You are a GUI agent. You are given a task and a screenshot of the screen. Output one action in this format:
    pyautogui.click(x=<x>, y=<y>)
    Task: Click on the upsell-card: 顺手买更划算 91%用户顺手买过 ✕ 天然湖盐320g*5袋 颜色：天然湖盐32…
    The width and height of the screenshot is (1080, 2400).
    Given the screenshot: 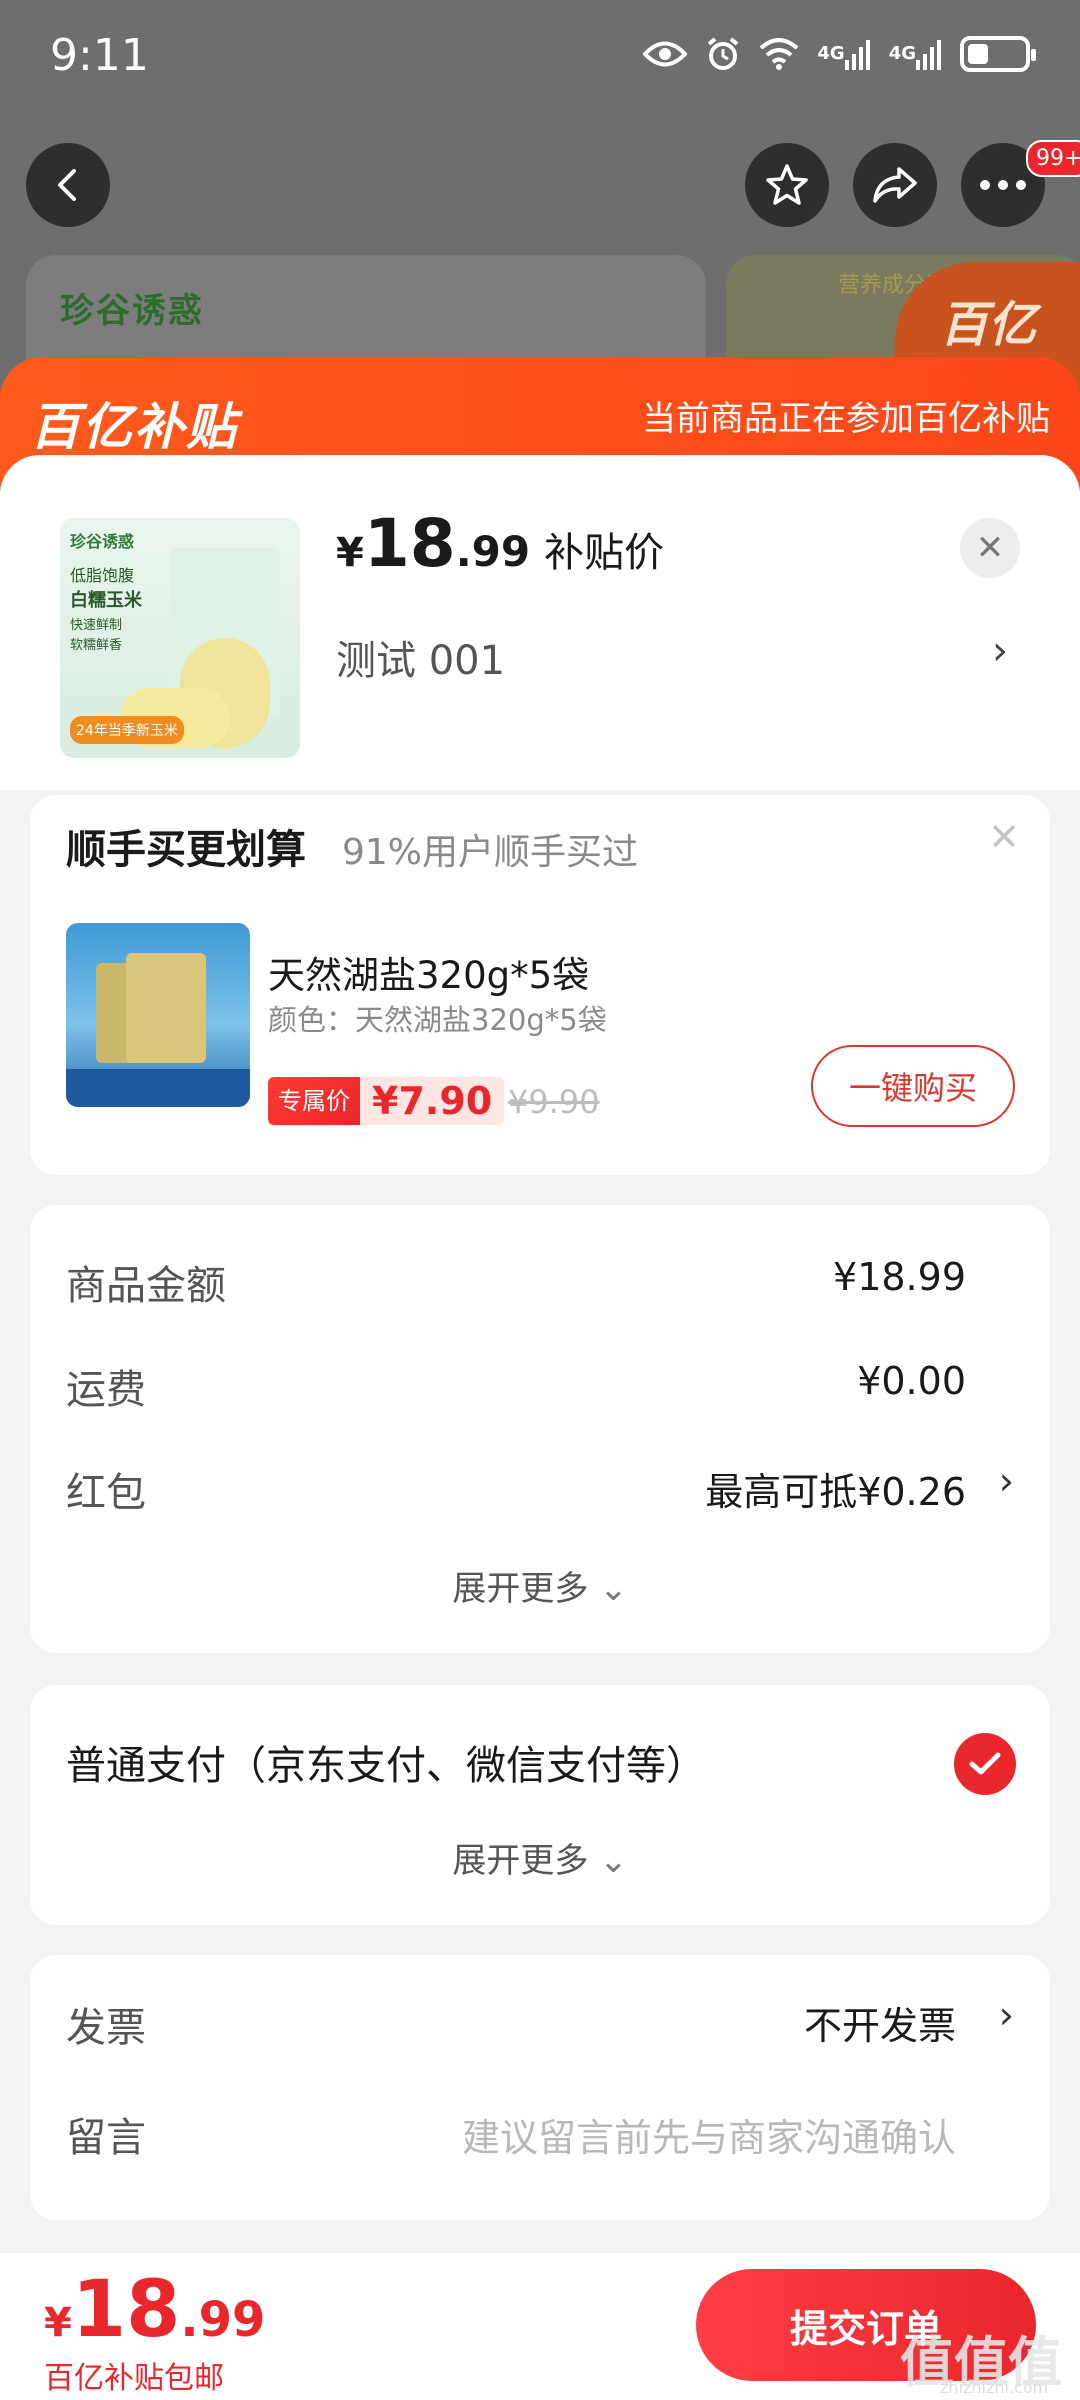 What is the action you would take?
    pyautogui.click(x=540, y=985)
    